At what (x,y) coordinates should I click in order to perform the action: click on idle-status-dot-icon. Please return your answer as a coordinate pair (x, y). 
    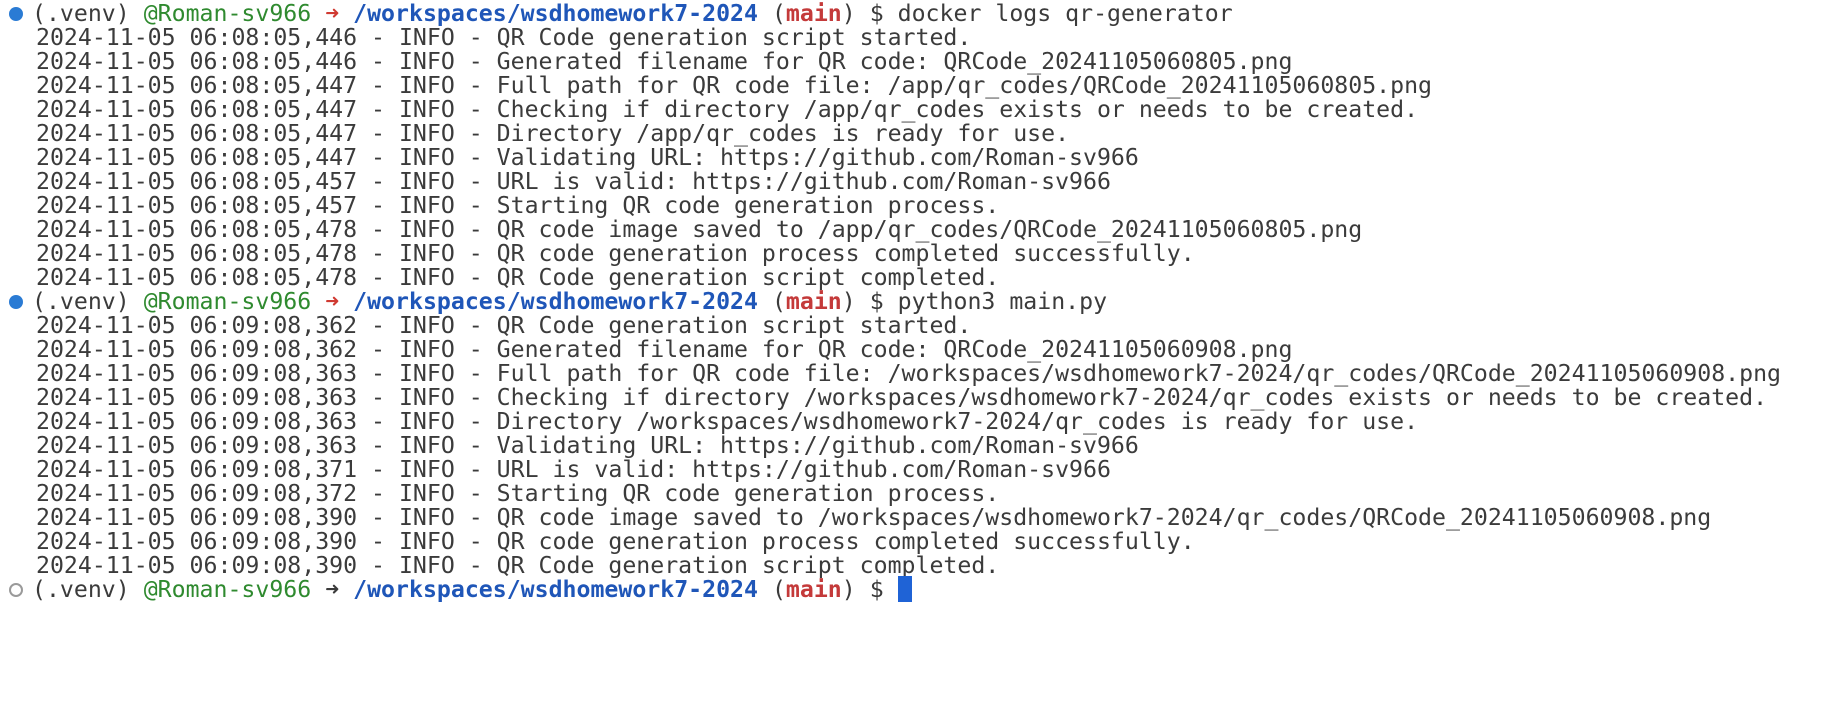
    Looking at the image, I should click on (16, 590).